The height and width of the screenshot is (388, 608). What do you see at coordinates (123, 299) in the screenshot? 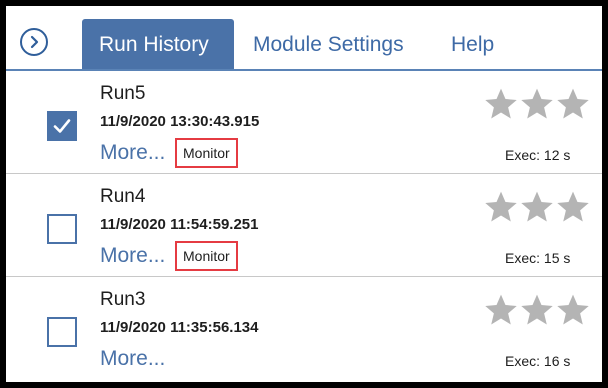
I see `run-name: Run3` at bounding box center [123, 299].